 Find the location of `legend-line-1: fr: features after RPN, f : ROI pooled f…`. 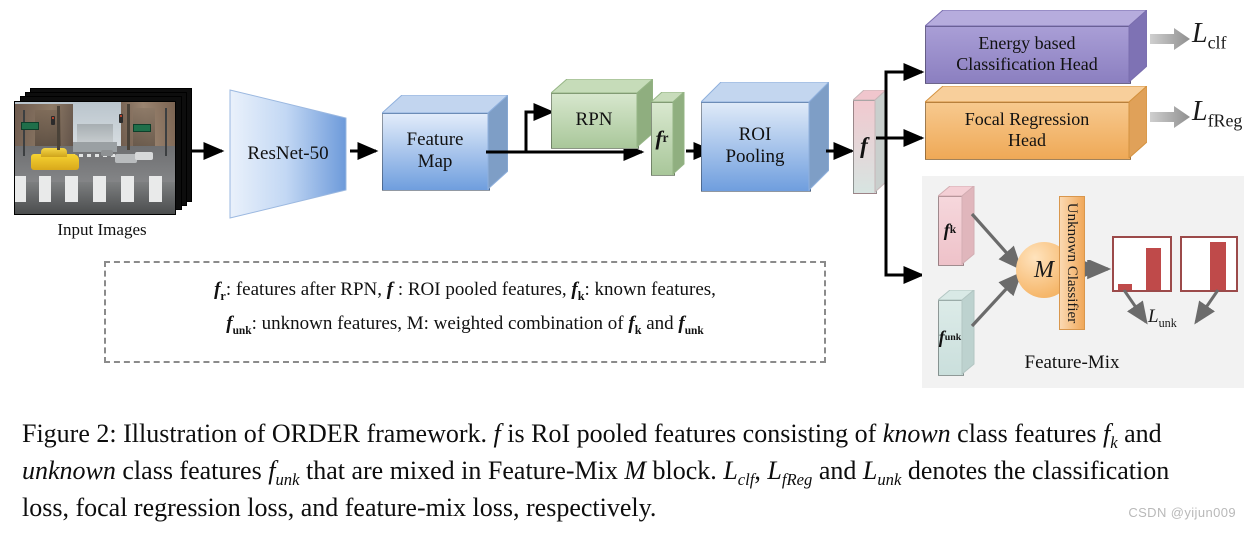

legend-line-1: fr: features after RPN, f : ROI pooled f… is located at coordinates (465, 291).